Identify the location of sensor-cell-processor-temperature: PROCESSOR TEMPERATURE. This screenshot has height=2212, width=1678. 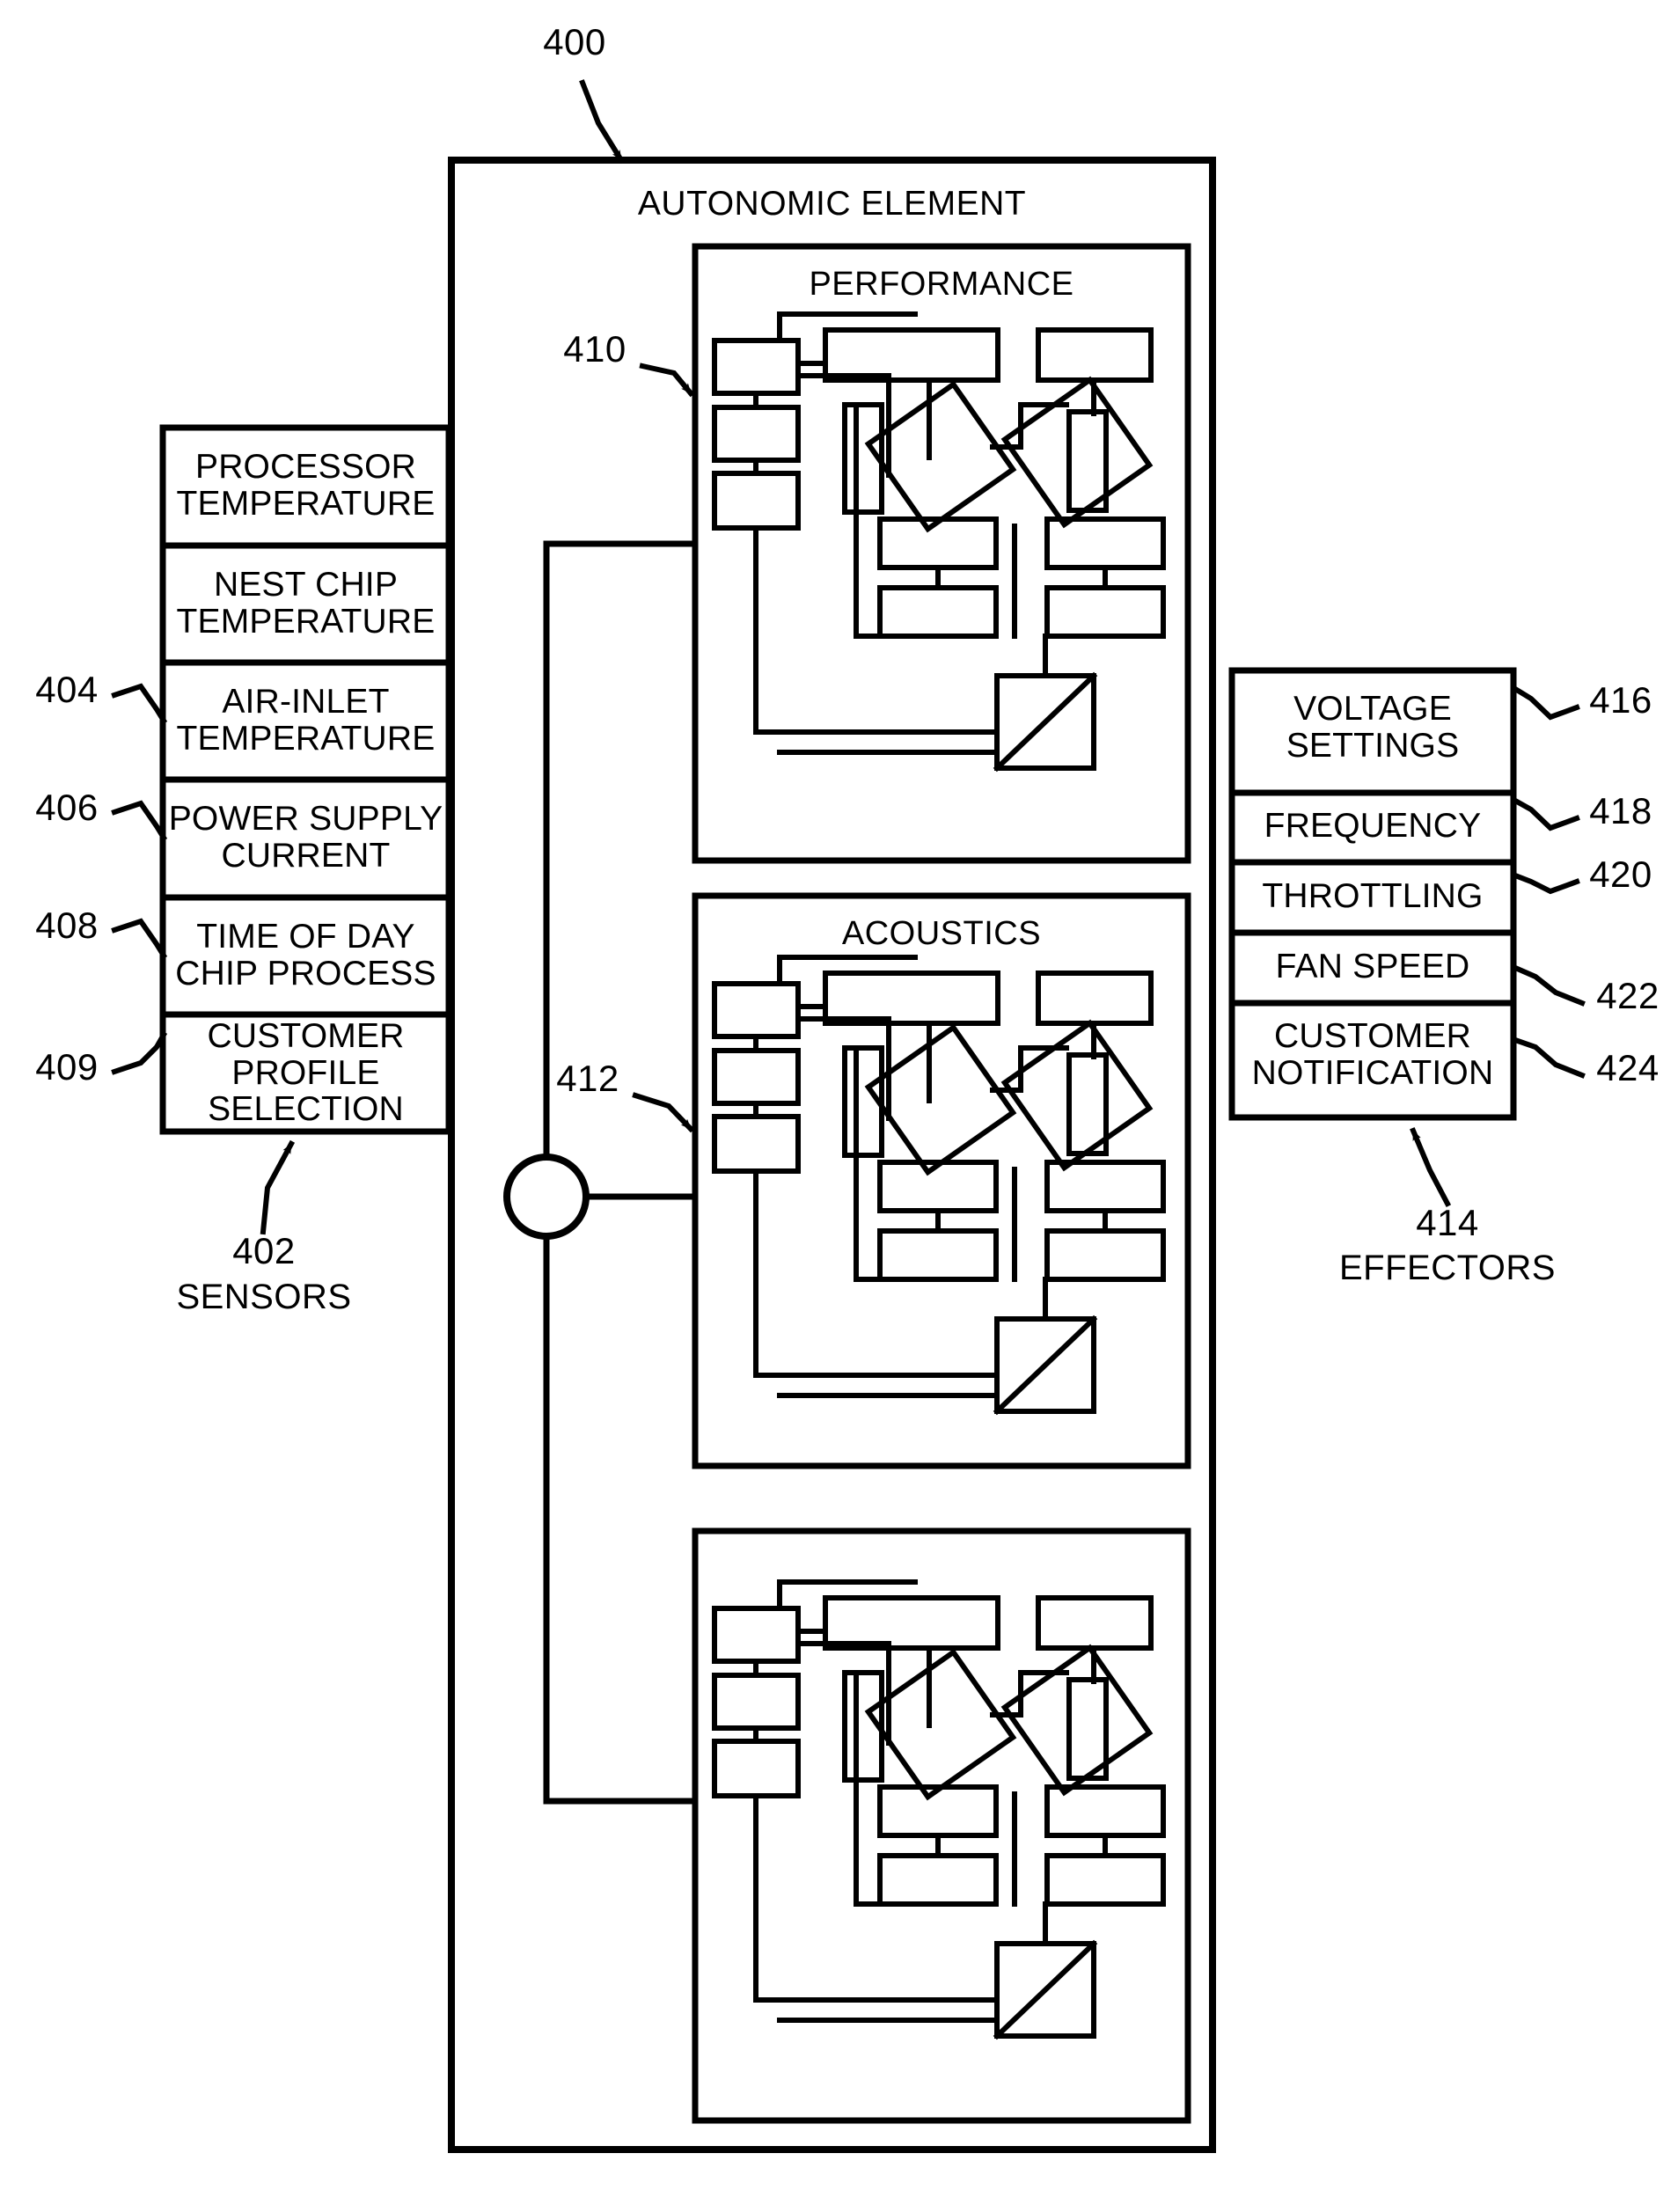
(306, 485).